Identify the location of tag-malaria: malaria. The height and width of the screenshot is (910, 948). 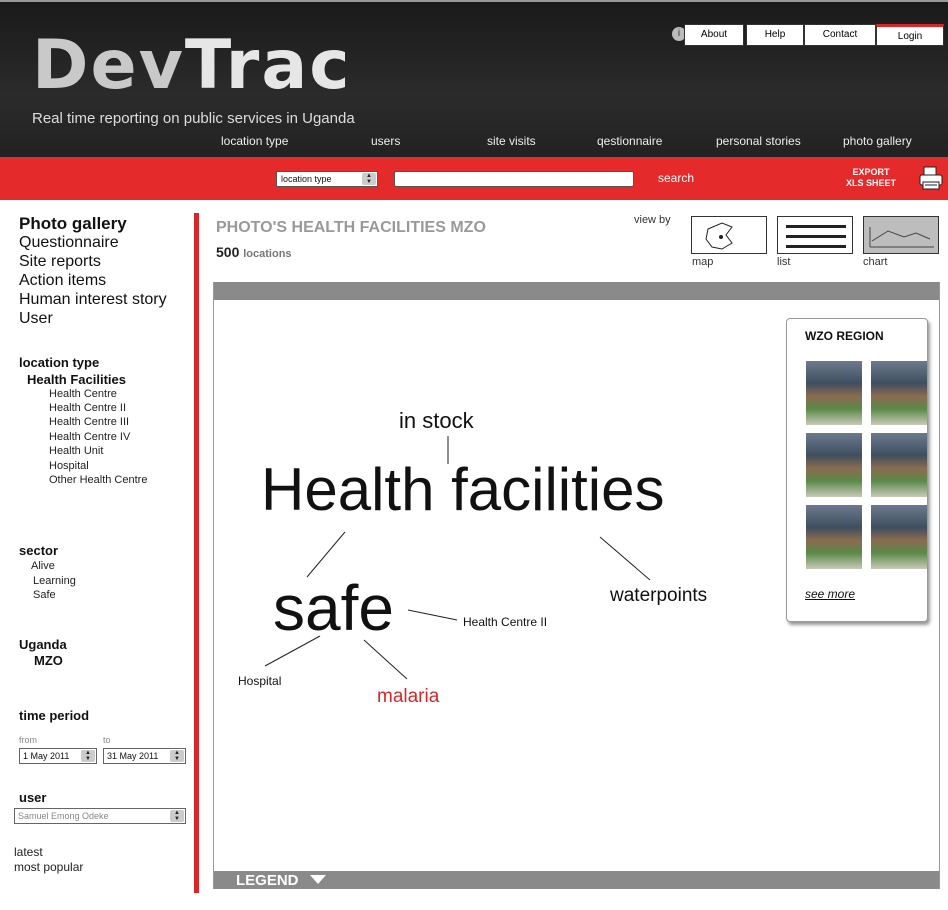
(408, 697).